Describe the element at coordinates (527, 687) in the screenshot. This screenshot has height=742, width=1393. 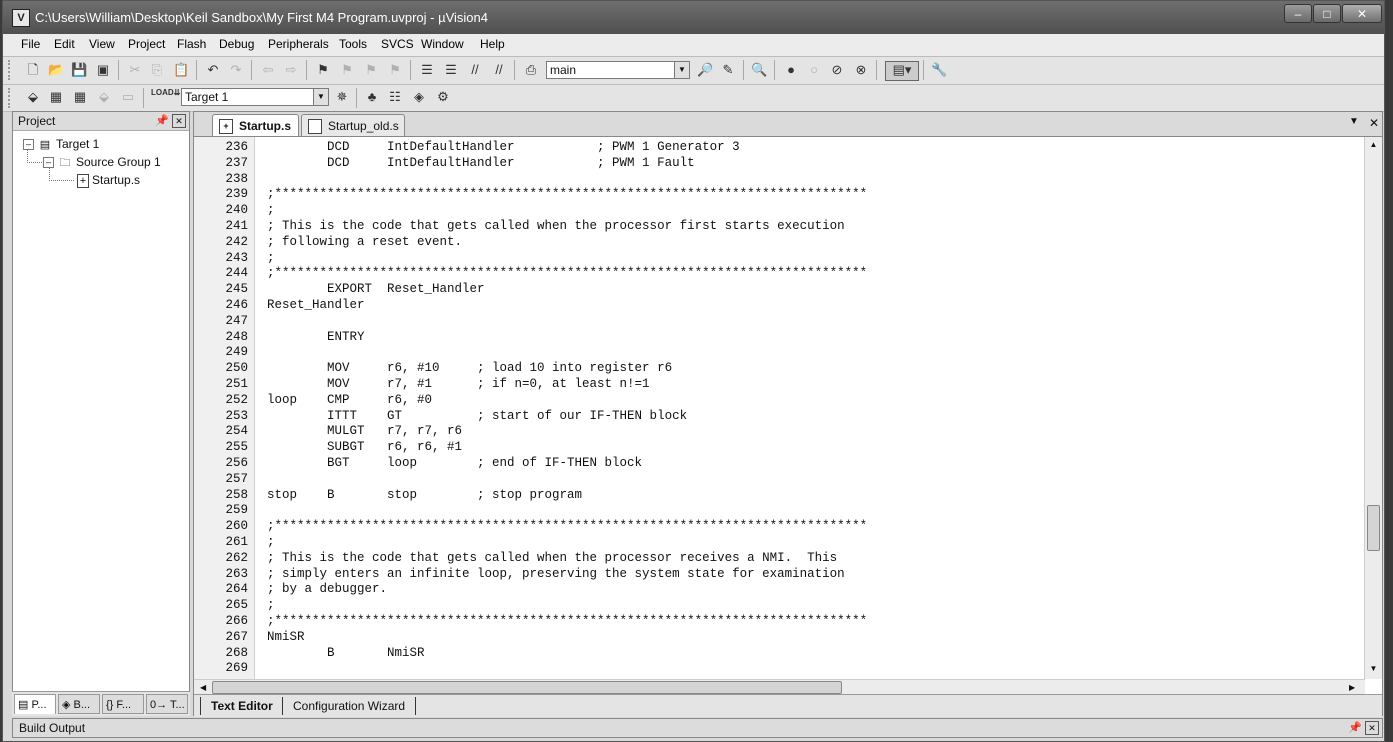
I see `horizontal-scroll-thumb` at that location.